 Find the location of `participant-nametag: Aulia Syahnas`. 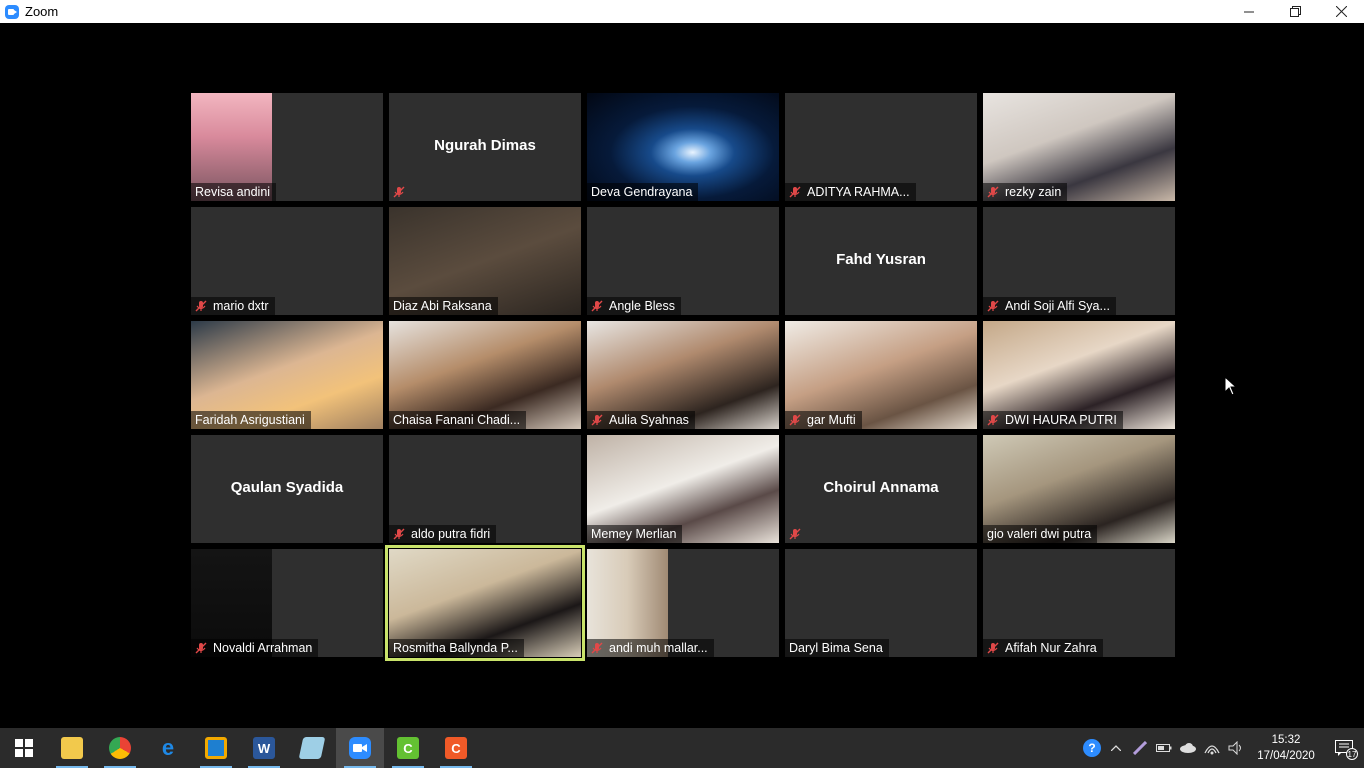

participant-nametag: Aulia Syahnas is located at coordinates (641, 420).